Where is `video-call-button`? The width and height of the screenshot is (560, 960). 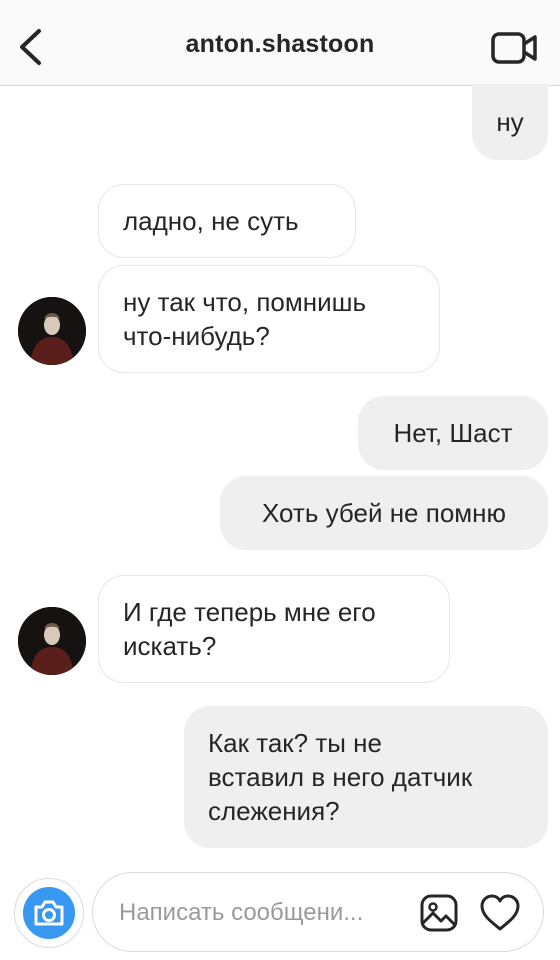 video-call-button is located at coordinates (515, 48).